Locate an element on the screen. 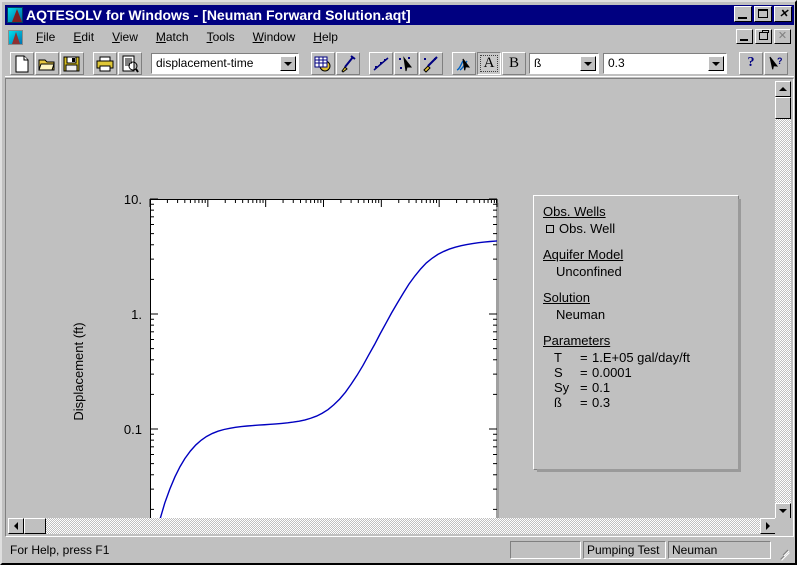  legend-item-obs-well-label: Obs. Well is located at coordinates (587, 228).